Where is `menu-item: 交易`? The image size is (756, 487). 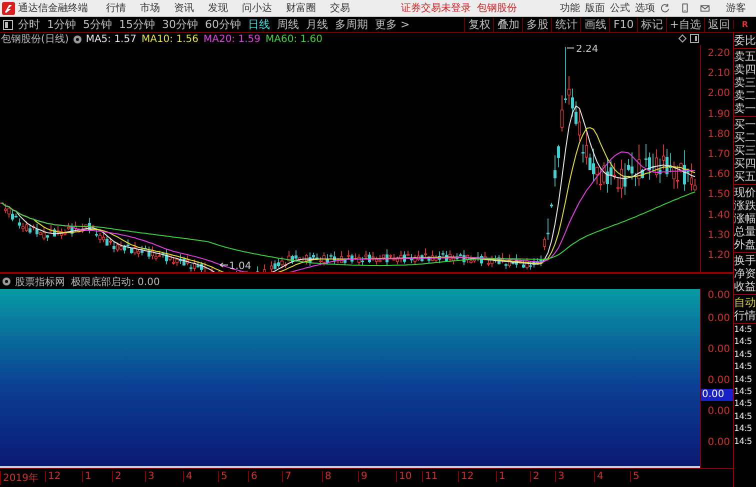
menu-item: 交易 is located at coordinates (340, 8).